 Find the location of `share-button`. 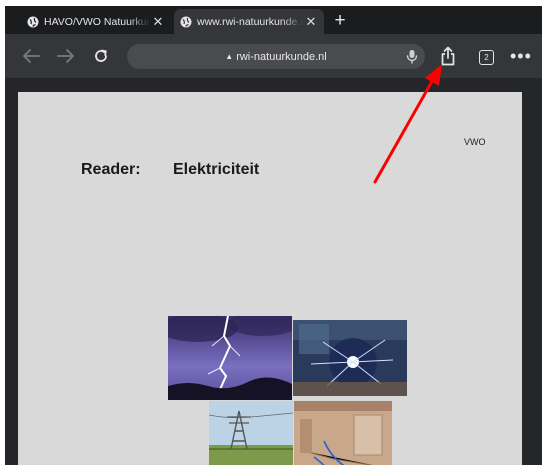

share-button is located at coordinates (448, 56).